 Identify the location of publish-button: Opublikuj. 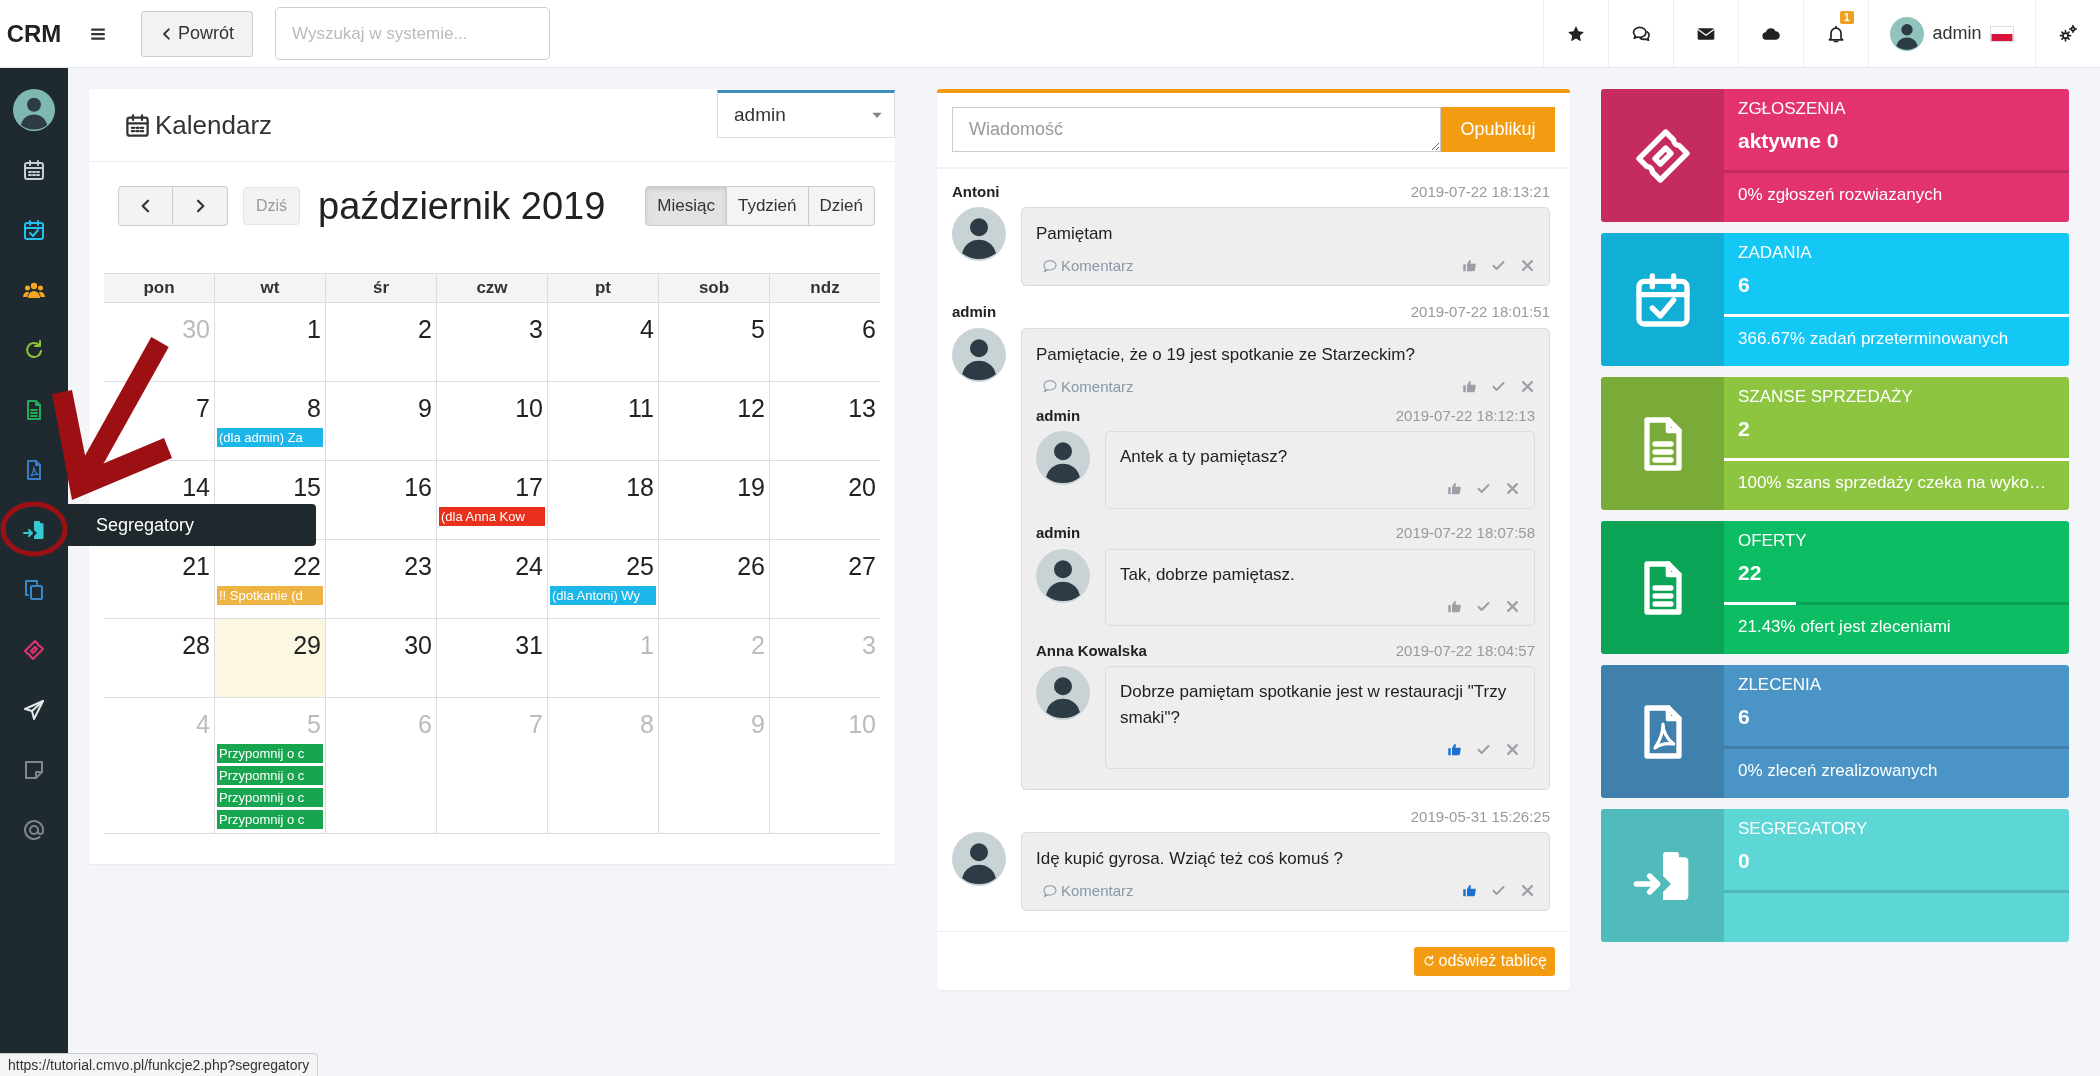
(1498, 129).